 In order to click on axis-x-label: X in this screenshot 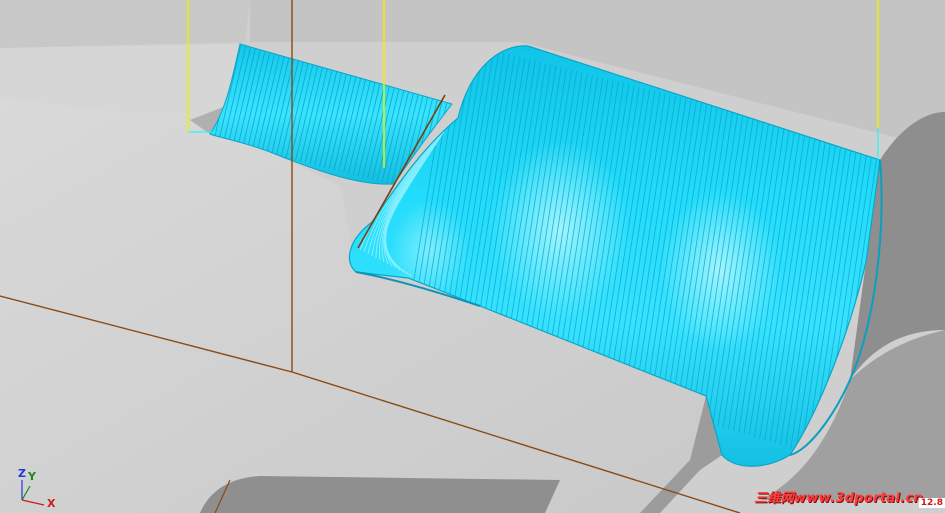, I will do `click(51, 503)`.